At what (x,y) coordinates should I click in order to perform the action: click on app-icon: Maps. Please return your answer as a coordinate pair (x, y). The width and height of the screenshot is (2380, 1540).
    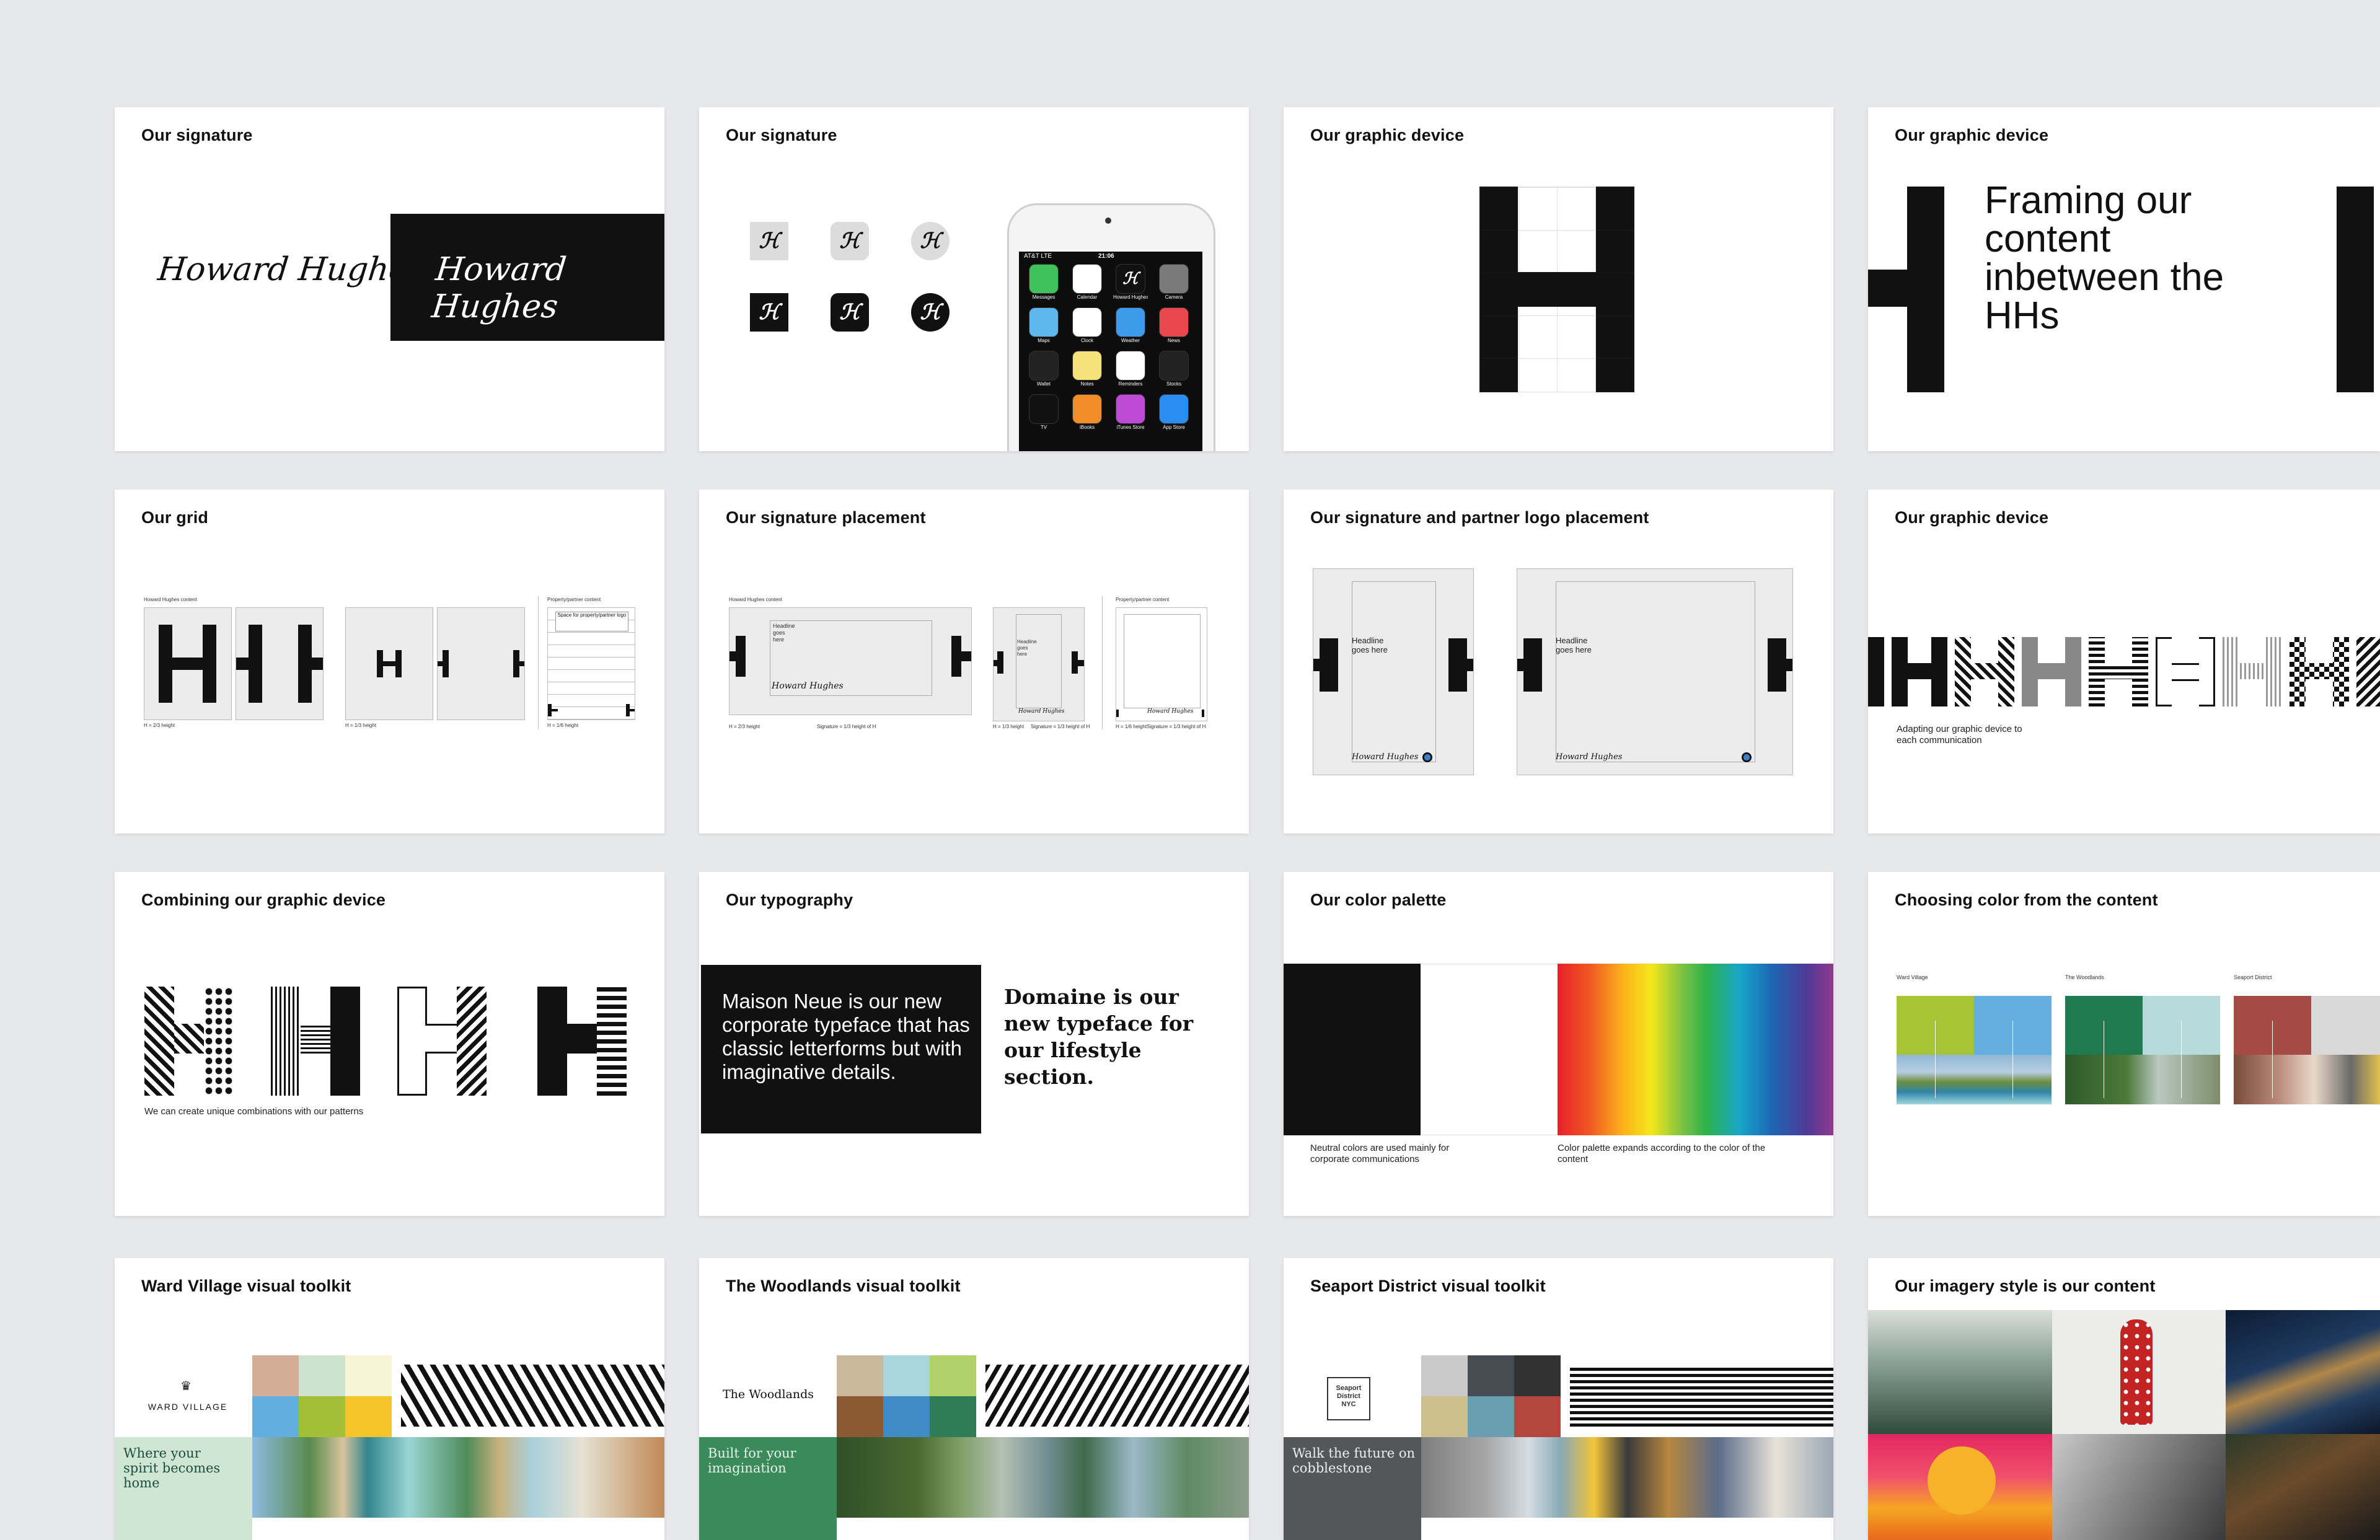
    Looking at the image, I should click on (1043, 328).